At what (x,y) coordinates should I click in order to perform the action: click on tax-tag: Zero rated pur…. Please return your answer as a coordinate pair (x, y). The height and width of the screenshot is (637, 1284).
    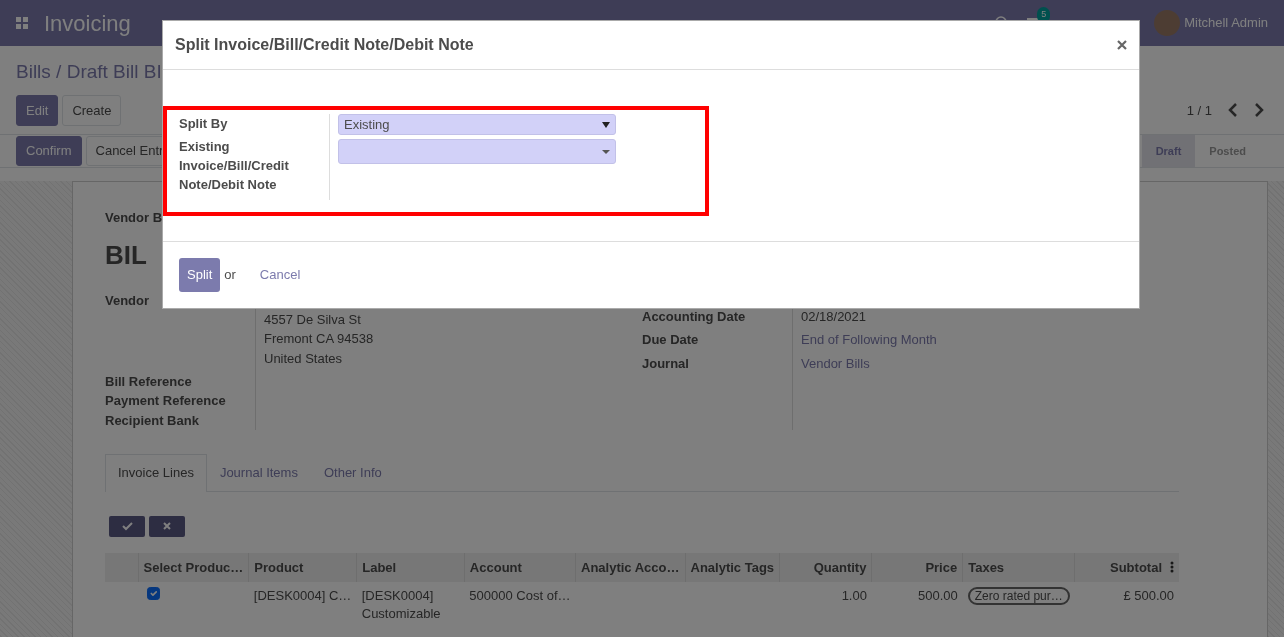
    Looking at the image, I should click on (1018, 596).